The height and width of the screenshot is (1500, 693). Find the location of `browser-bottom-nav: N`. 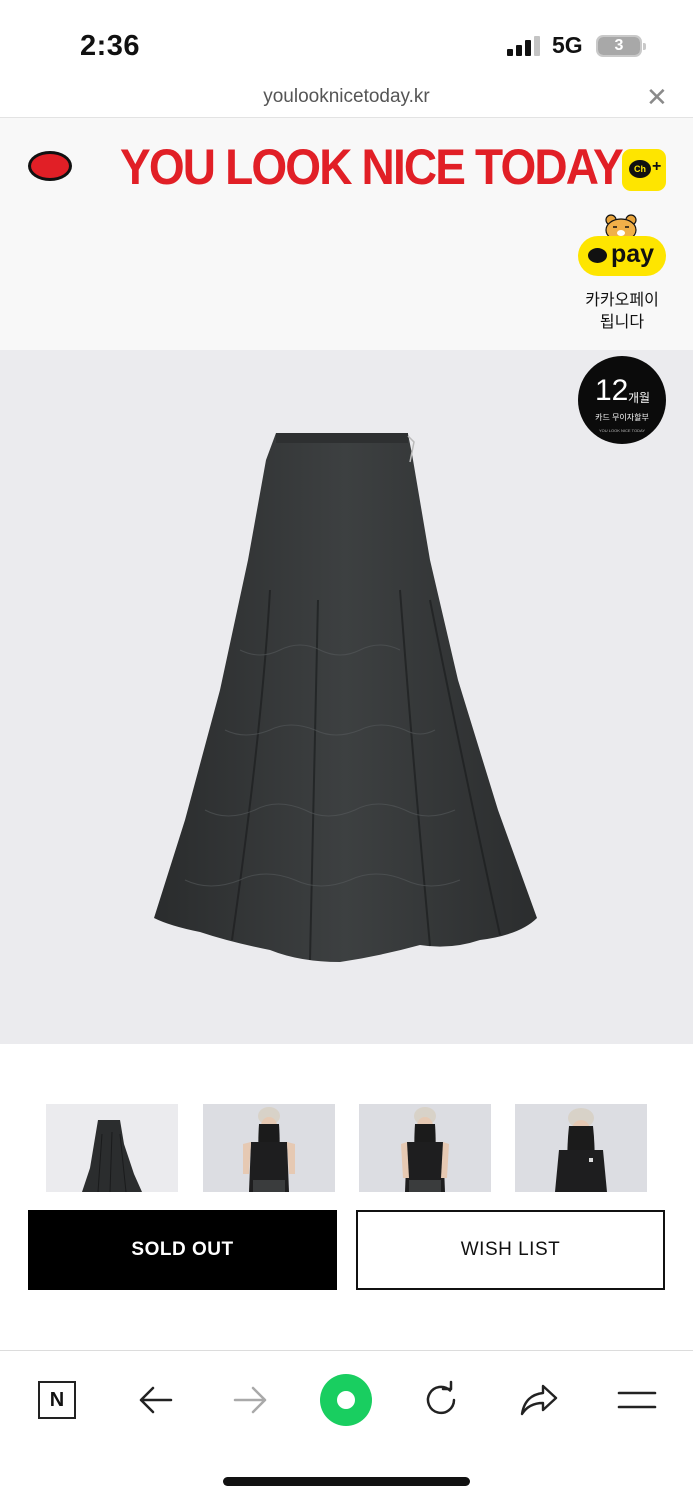

browser-bottom-nav: N is located at coordinates (346, 1425).